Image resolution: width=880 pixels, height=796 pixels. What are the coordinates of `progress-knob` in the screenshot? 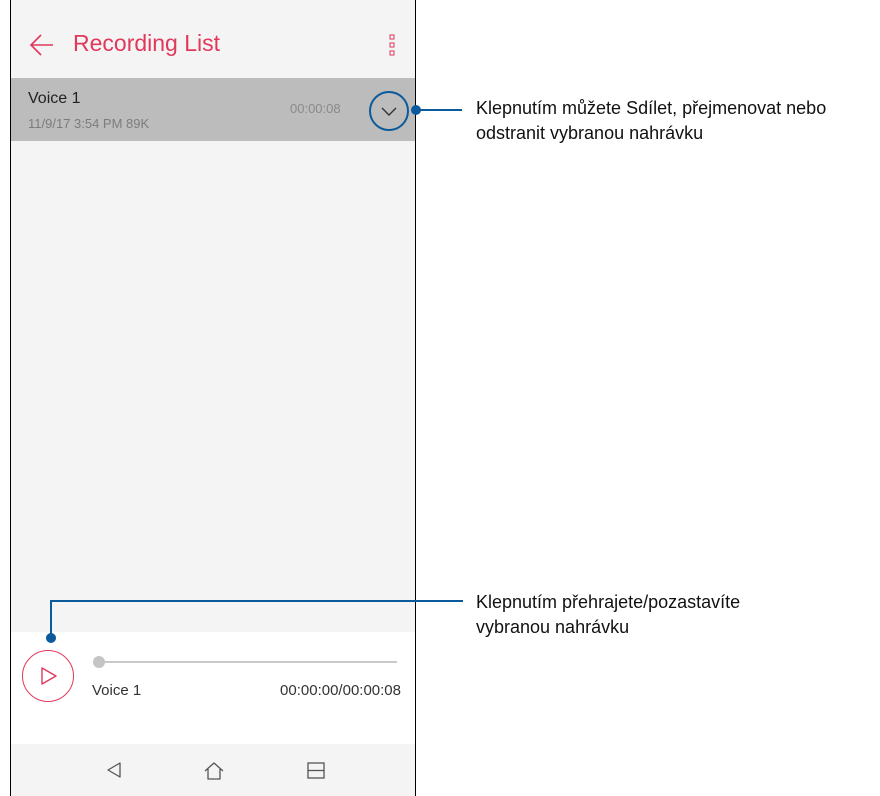 It's located at (99, 662).